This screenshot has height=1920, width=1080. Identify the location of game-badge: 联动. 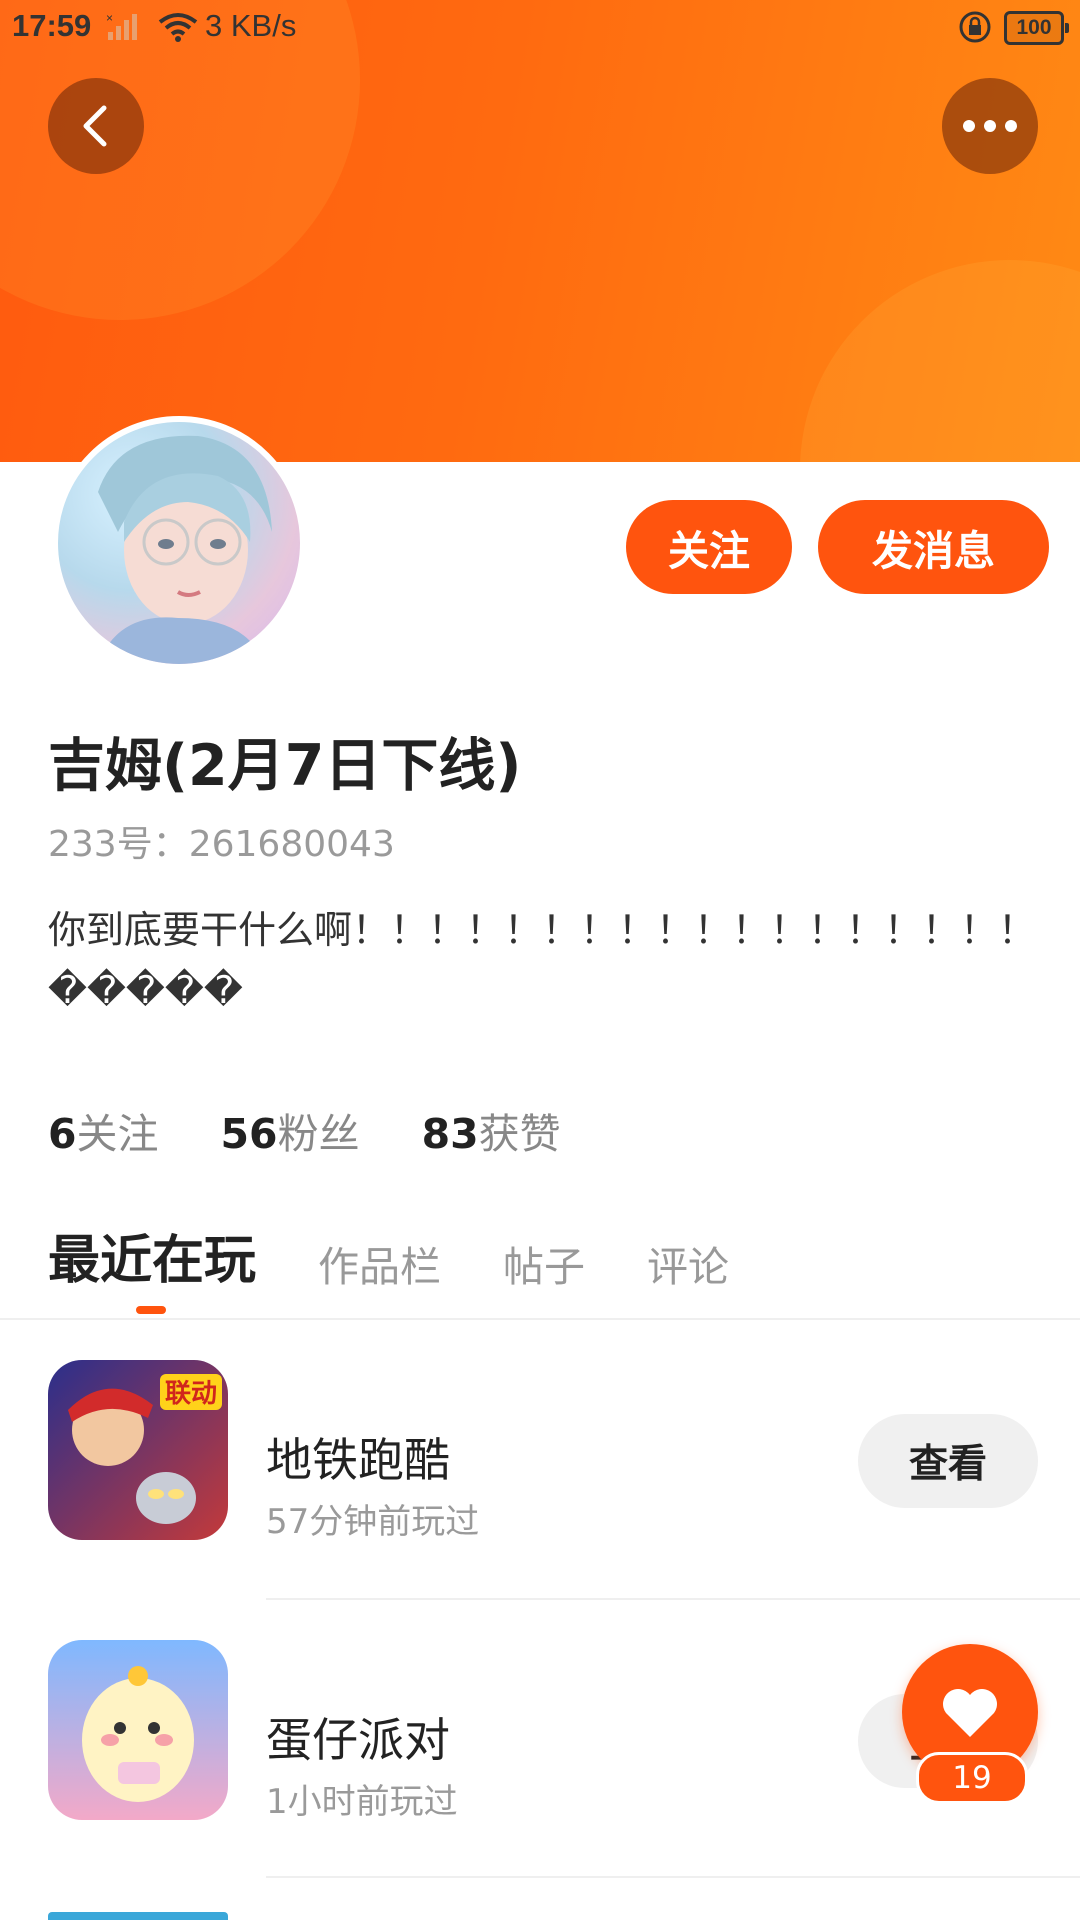
(191, 1394).